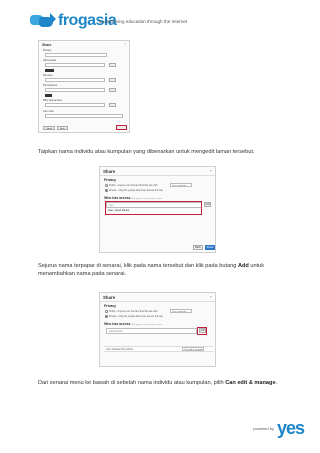 Image resolution: width=320 pixels, height=453 pixels. Describe the element at coordinates (48, 75) in the screenshot. I see `row-label: Remove` at that location.